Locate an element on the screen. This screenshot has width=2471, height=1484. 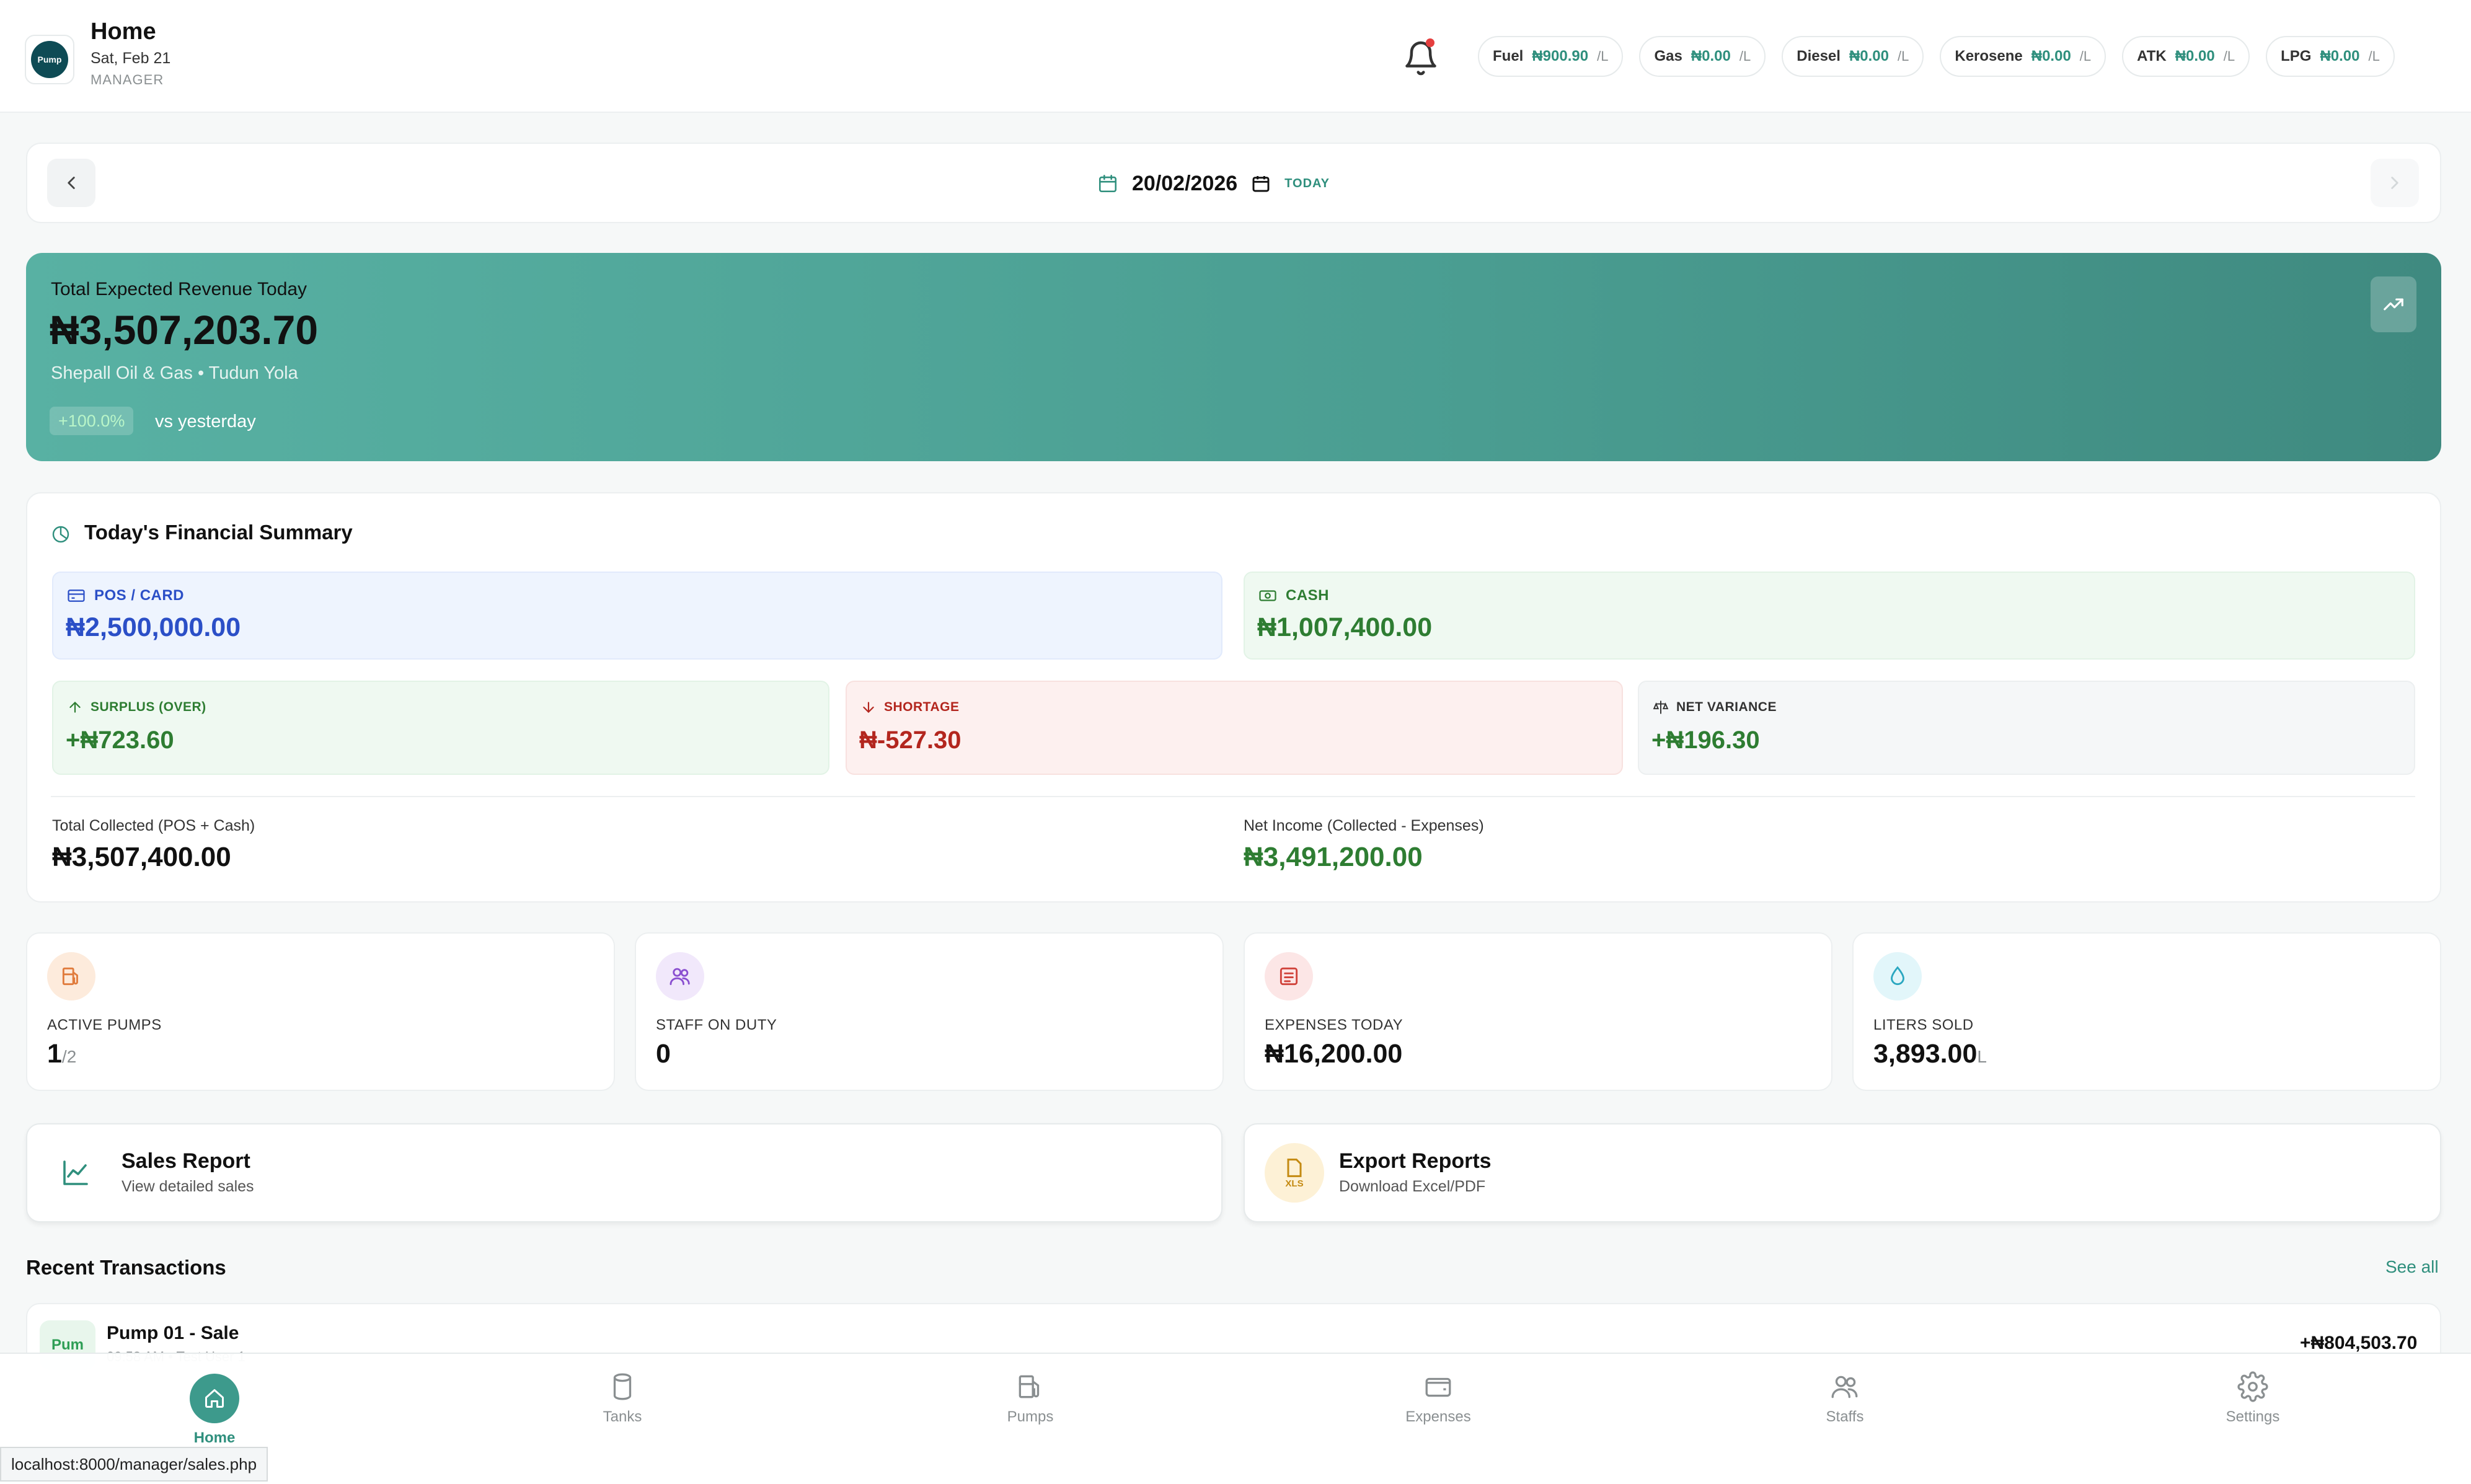
expenses-today-label: EXPENSES TODAY is located at coordinates (1334, 1025).